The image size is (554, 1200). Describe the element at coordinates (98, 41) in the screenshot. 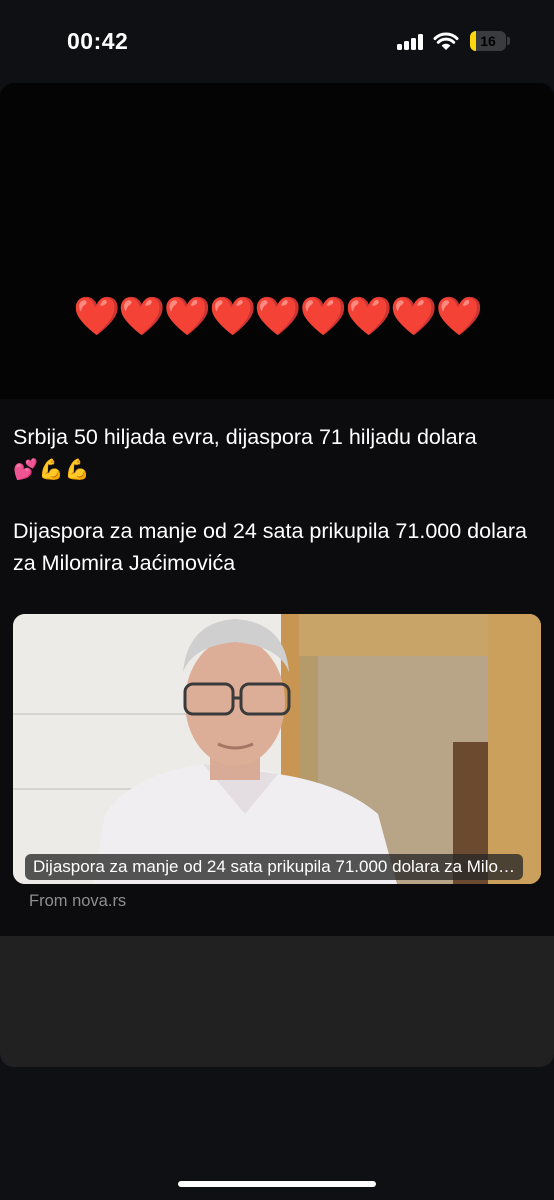

I see `status-time: 00:42` at that location.